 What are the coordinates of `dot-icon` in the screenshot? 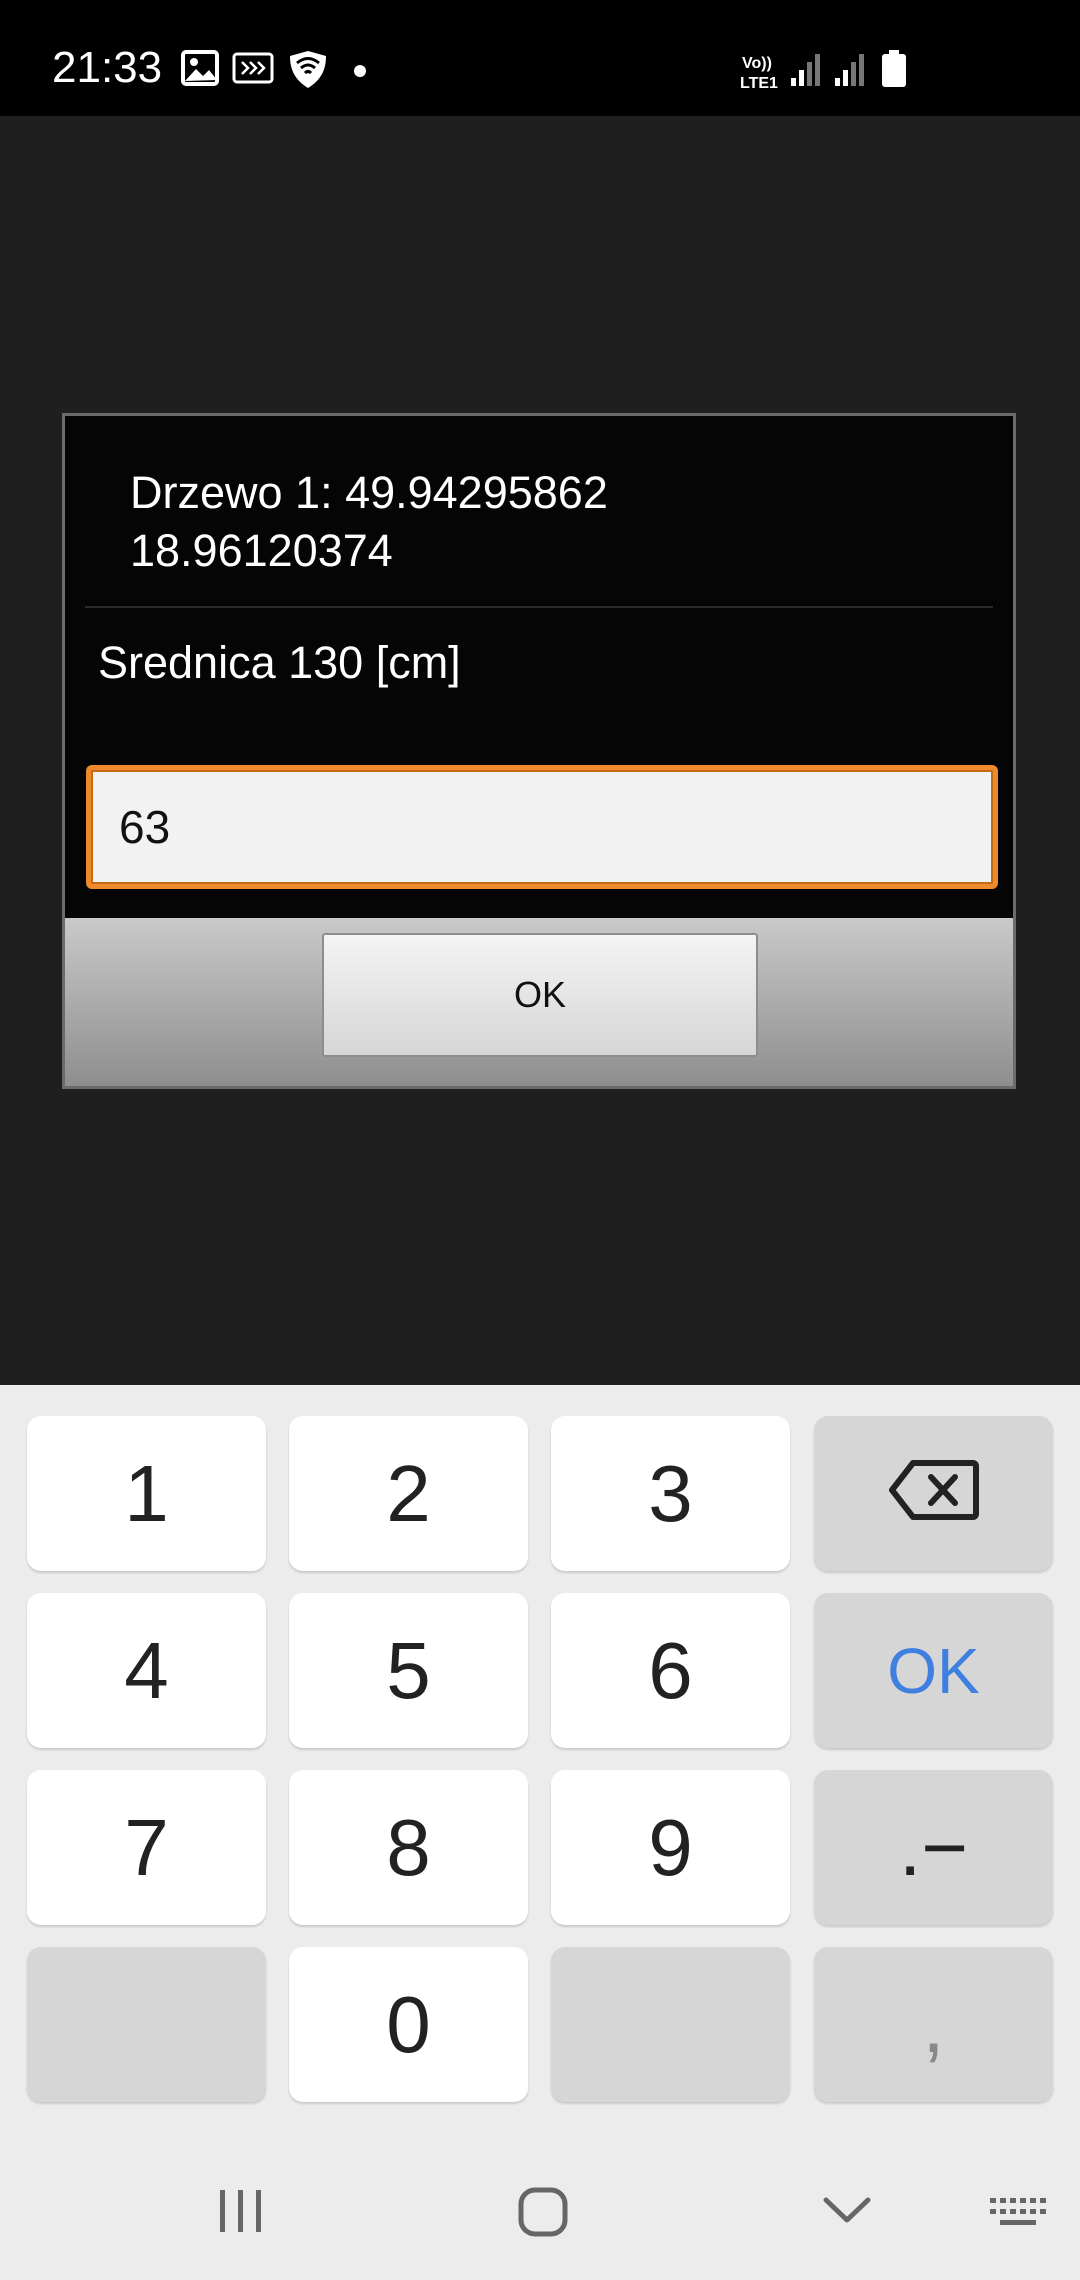 It's located at (360, 73).